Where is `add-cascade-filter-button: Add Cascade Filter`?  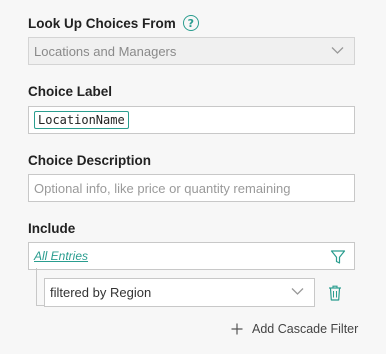
add-cascade-filter-button: Add Cascade Filter is located at coordinates (294, 329).